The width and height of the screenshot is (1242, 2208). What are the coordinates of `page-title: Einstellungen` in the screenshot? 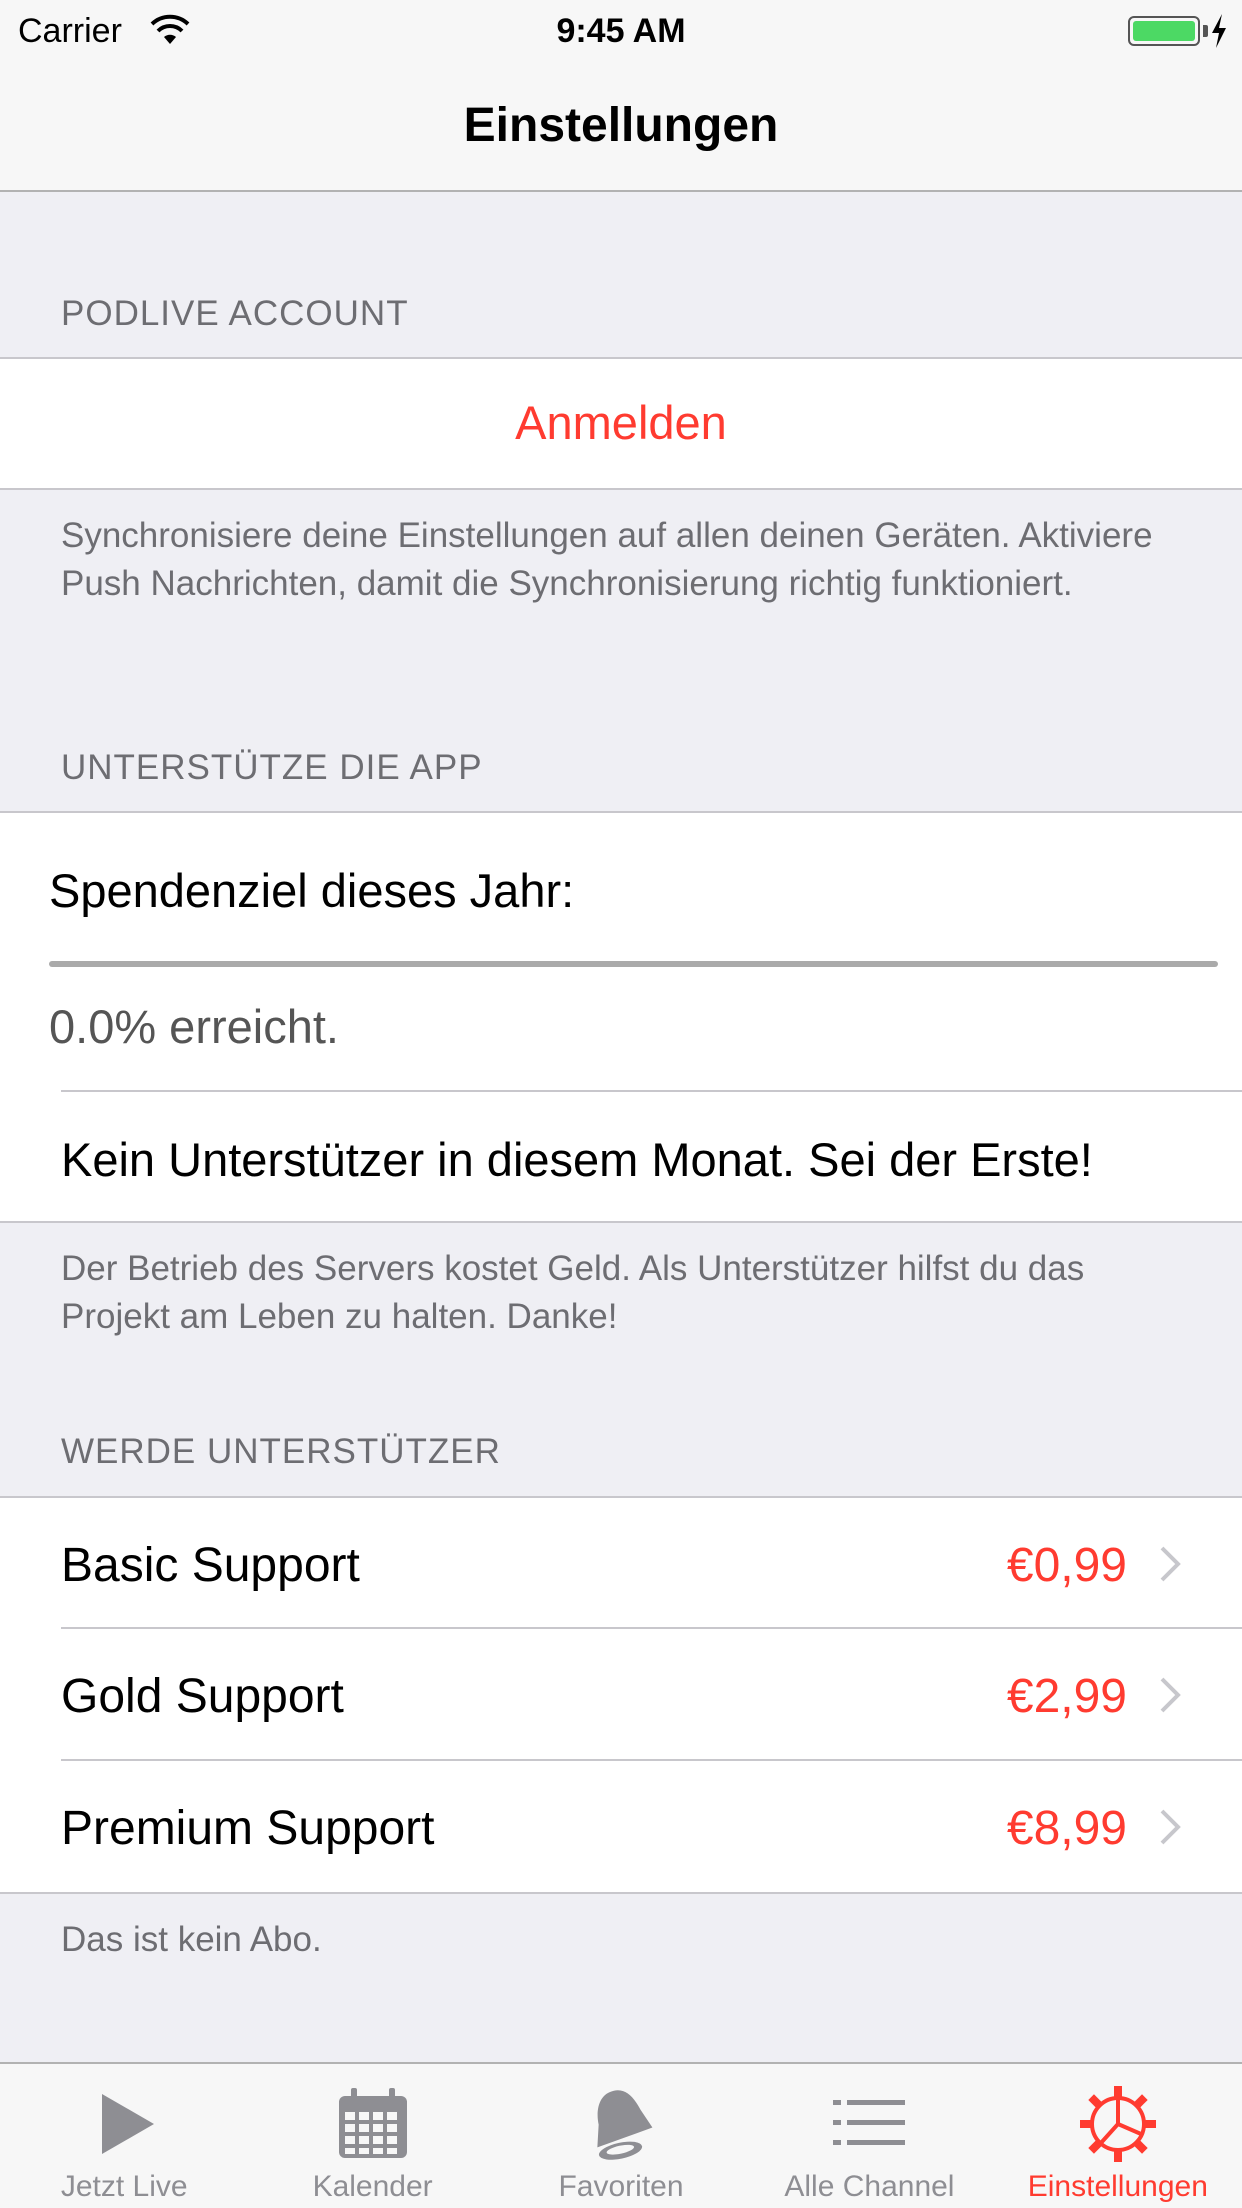 It's located at (621, 125).